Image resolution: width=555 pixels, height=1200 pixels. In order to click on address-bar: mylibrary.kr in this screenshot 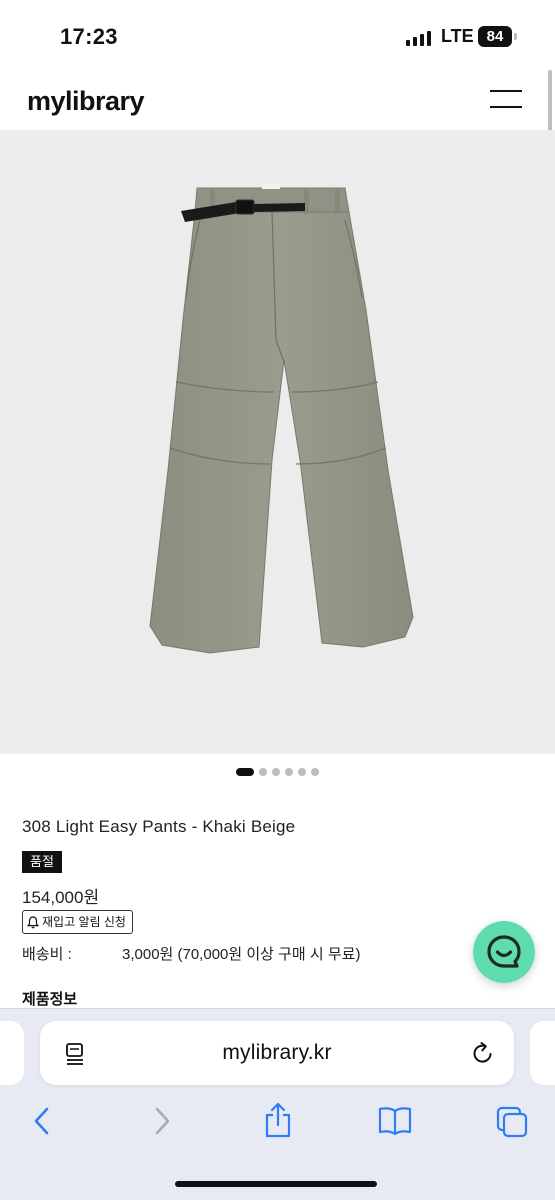, I will do `click(277, 1053)`.